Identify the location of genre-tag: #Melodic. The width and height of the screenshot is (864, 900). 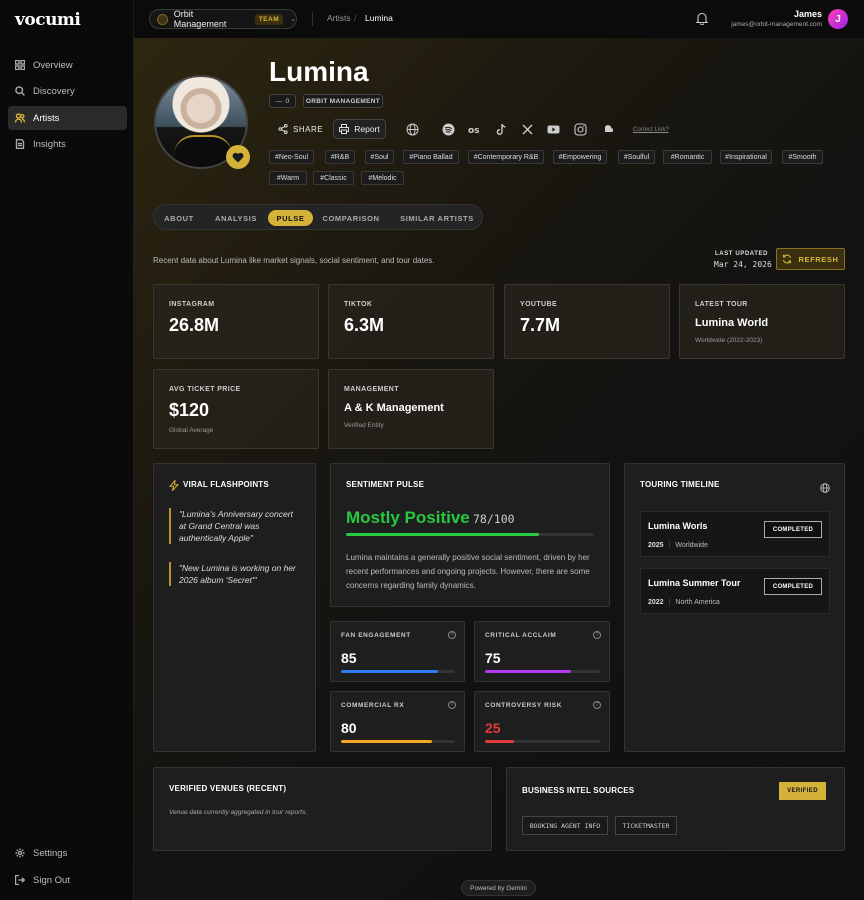
(382, 178).